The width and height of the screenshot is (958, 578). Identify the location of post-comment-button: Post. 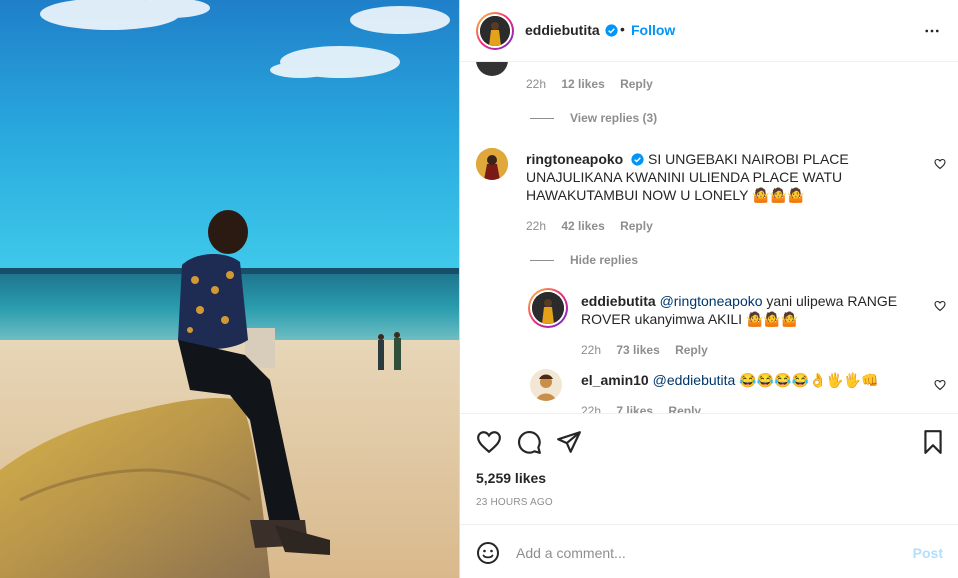
(928, 553).